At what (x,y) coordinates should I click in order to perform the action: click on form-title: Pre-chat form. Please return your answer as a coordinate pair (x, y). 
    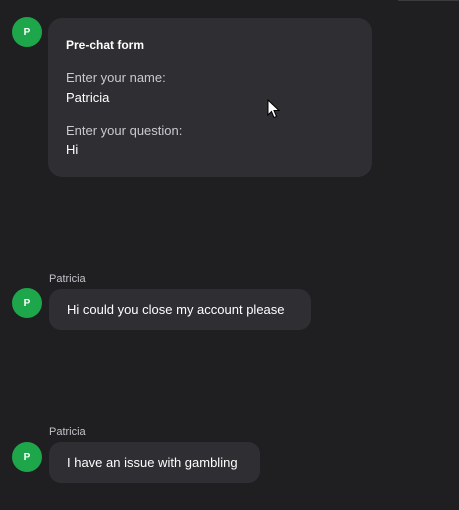
    Looking at the image, I should click on (105, 45).